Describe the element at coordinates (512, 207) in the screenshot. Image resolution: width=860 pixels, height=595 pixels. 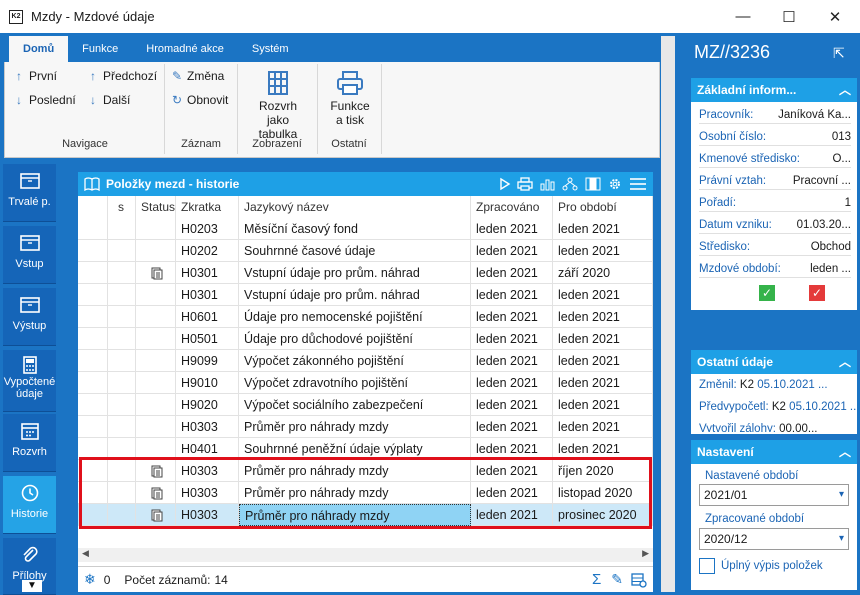
I see `column-header-zpracovano: Zpracováno` at that location.